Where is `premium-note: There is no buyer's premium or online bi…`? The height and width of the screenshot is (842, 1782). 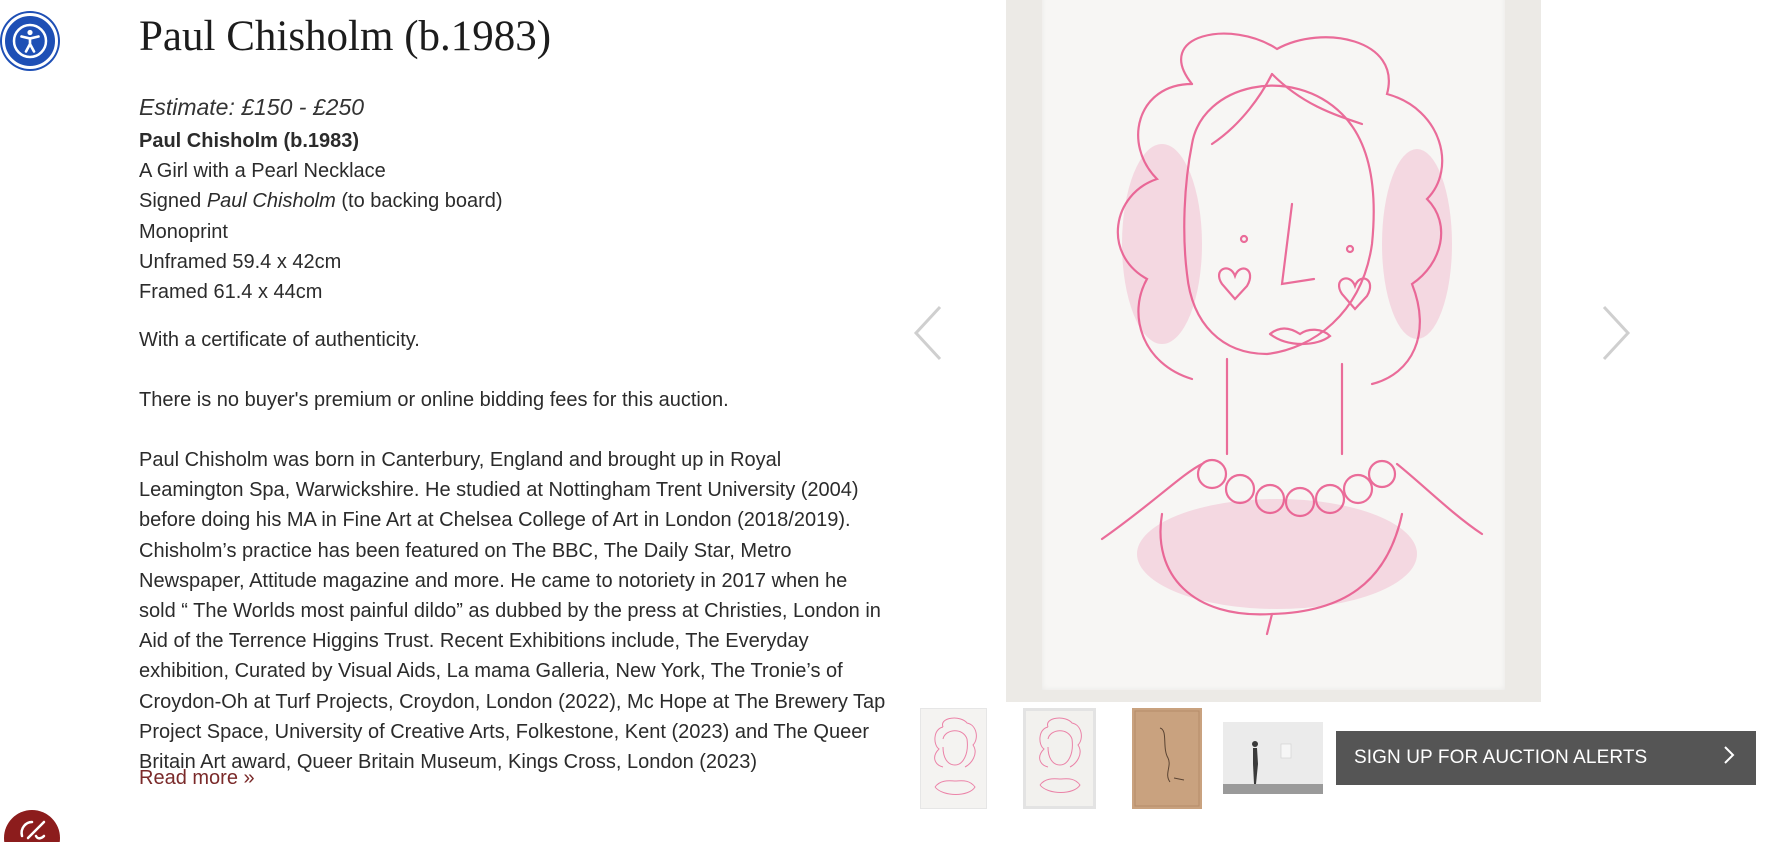
premium-note: There is no buyer's premium or online bi… is located at coordinates (434, 400).